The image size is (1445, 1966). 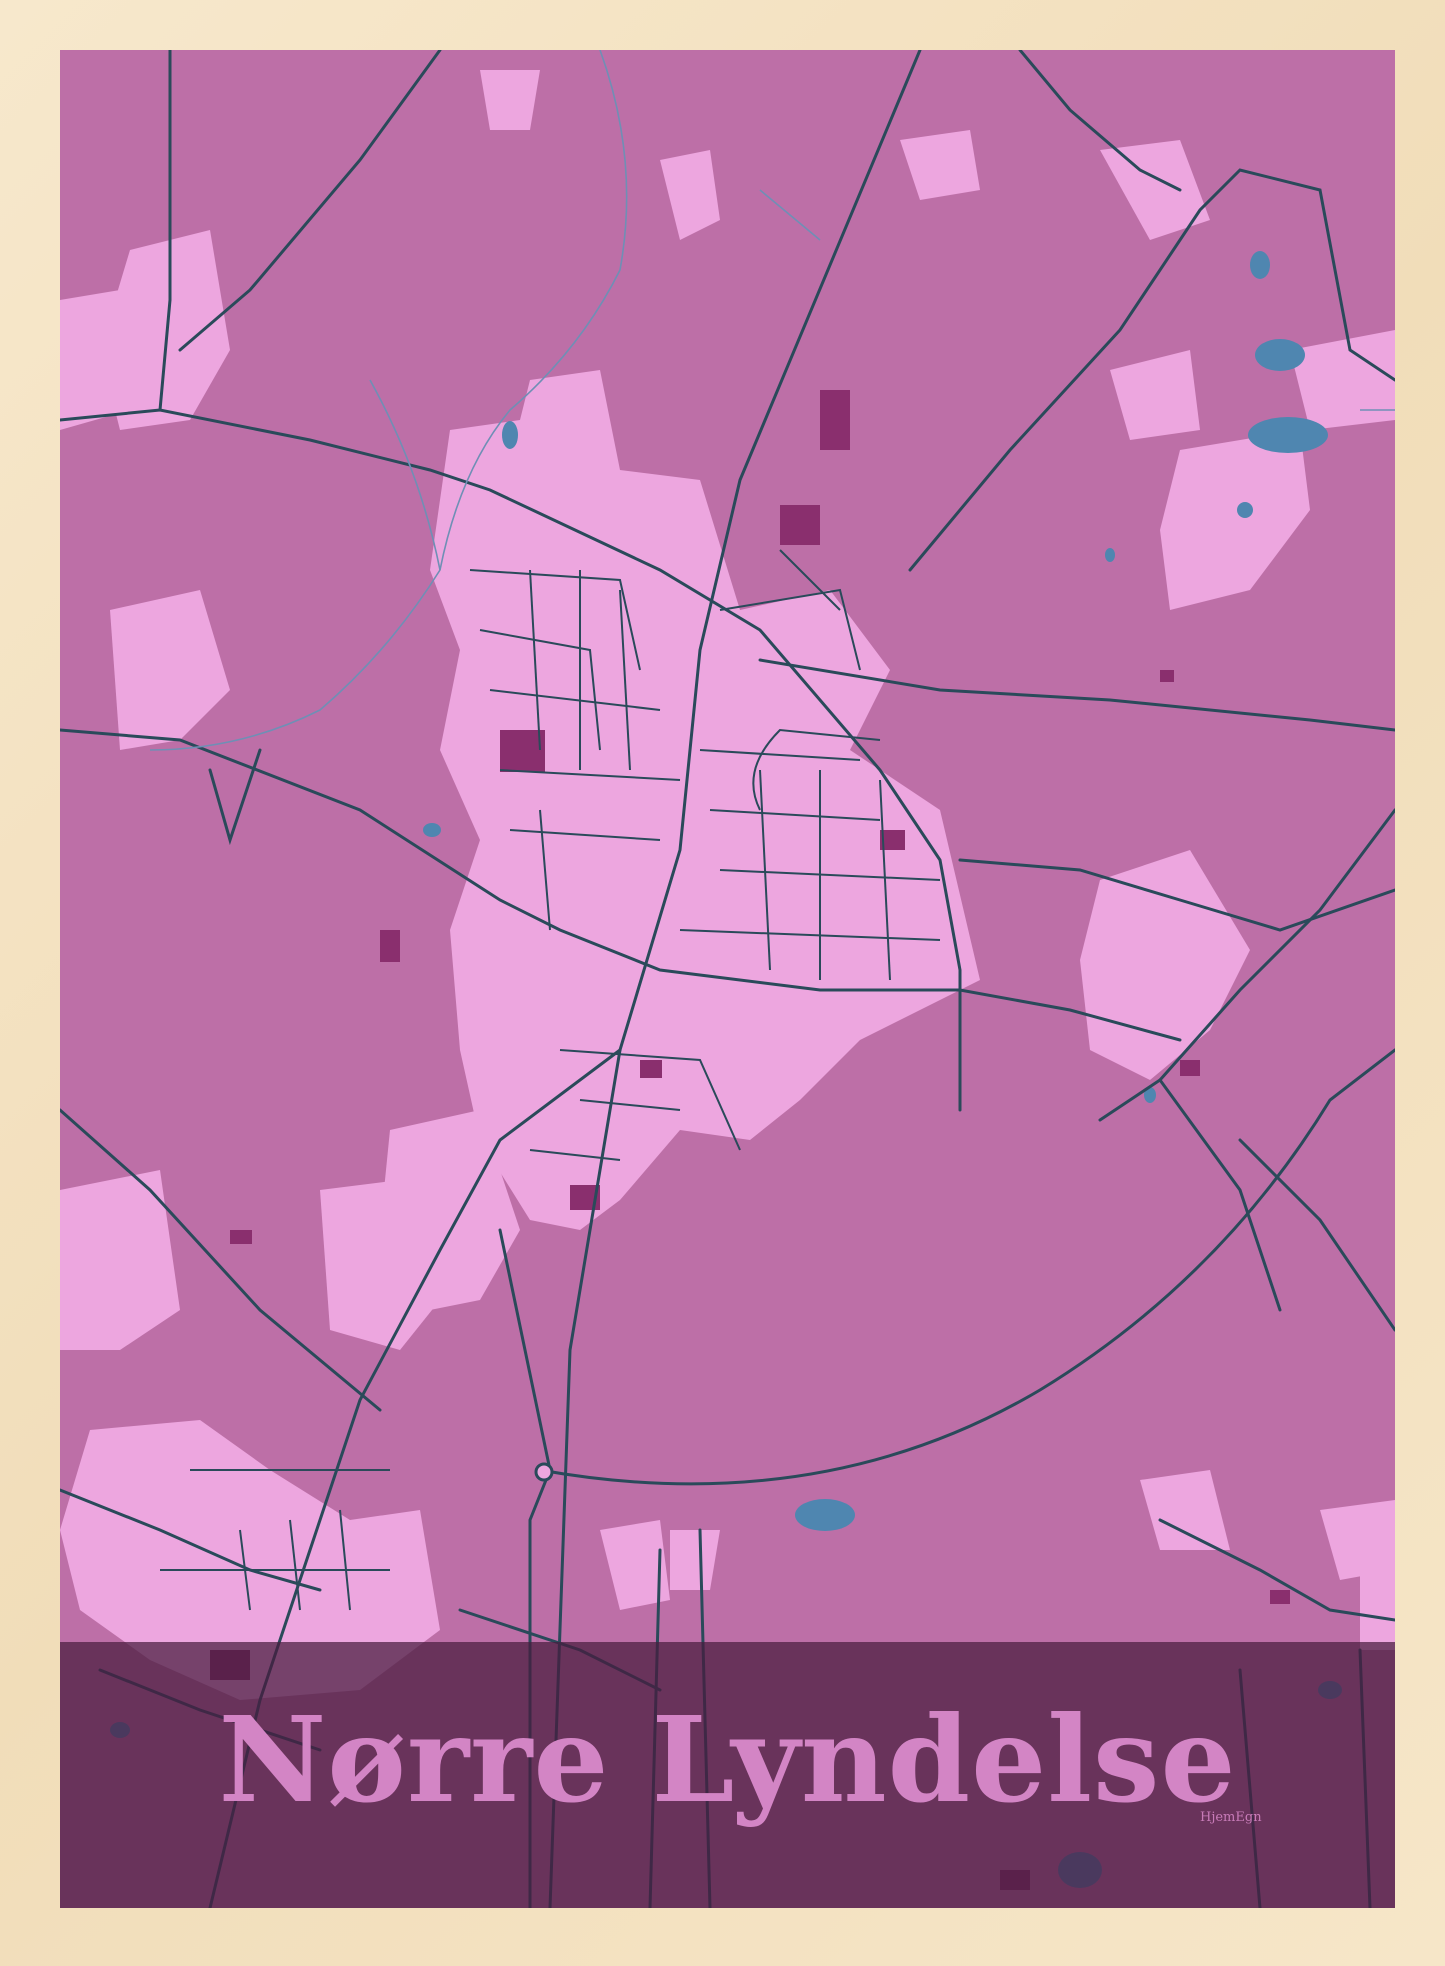 What do you see at coordinates (1231, 1817) in the screenshot?
I see `brand-signature: HjemEgn` at bounding box center [1231, 1817].